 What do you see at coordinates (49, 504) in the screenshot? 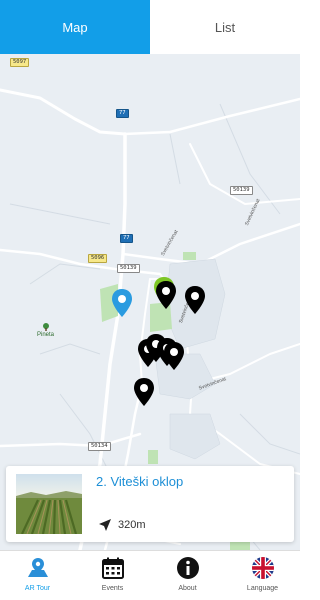
I see `poi-thumbnail` at bounding box center [49, 504].